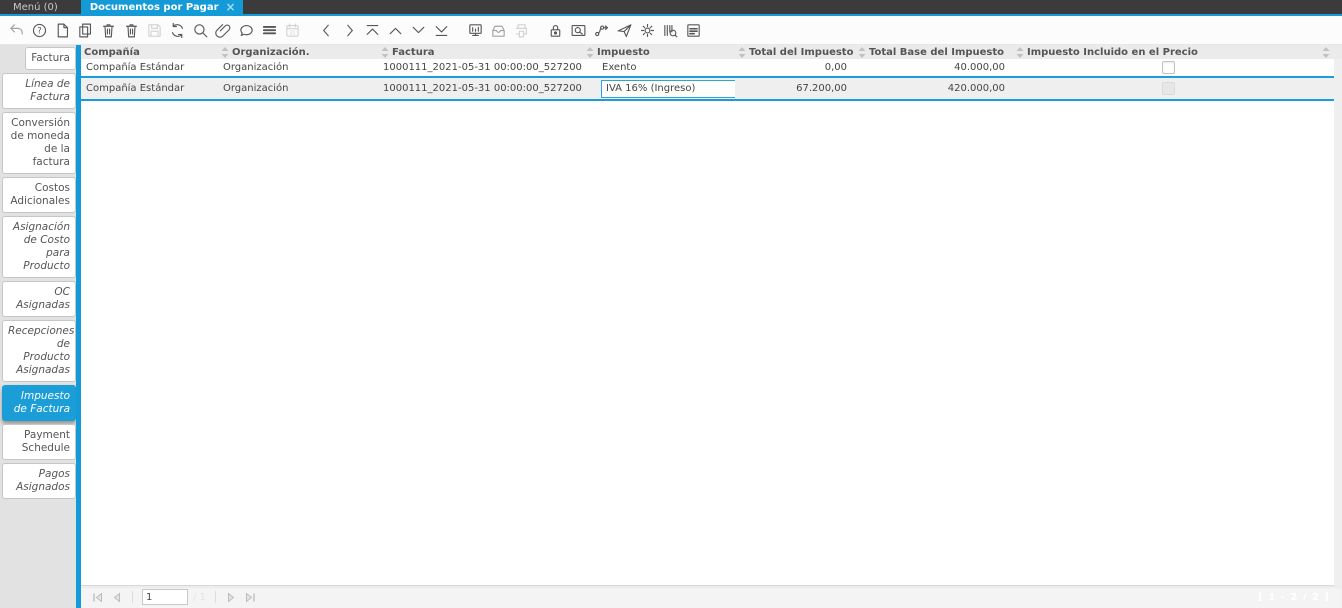  What do you see at coordinates (693, 30) in the screenshot?
I see `report-icon` at bounding box center [693, 30].